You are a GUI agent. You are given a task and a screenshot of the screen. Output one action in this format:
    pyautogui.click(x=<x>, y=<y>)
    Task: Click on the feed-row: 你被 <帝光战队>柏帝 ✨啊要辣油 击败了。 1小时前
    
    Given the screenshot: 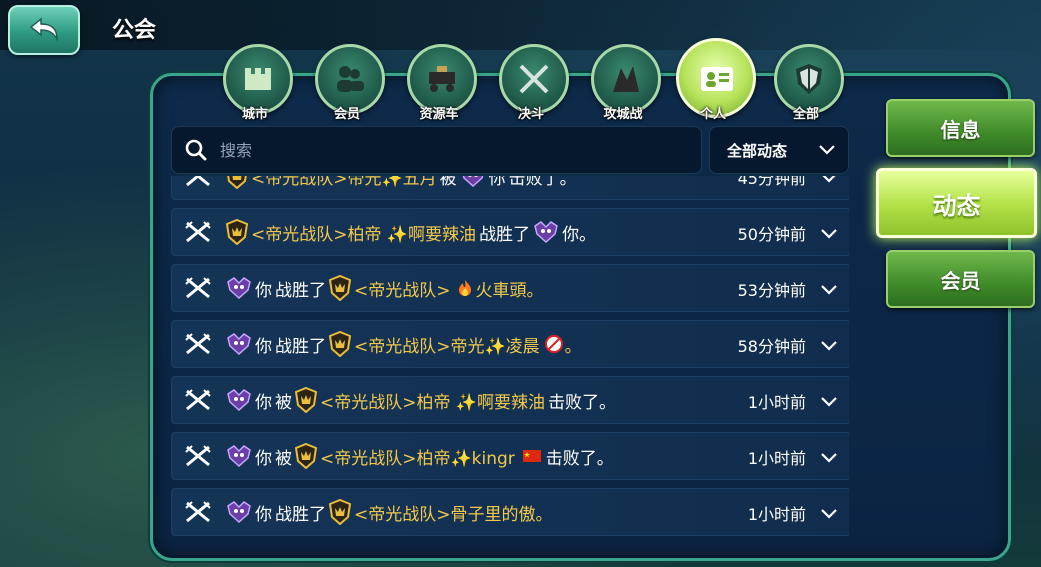 What is the action you would take?
    pyautogui.click(x=510, y=400)
    